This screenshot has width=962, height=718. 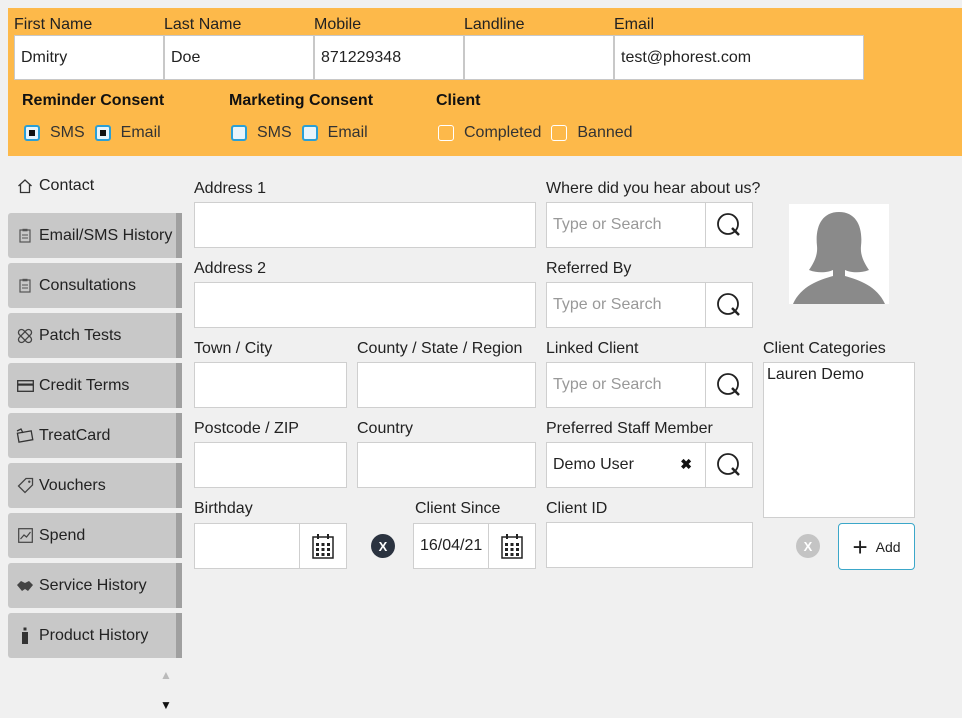 I want to click on client-since-label: Client Since, so click(x=458, y=508).